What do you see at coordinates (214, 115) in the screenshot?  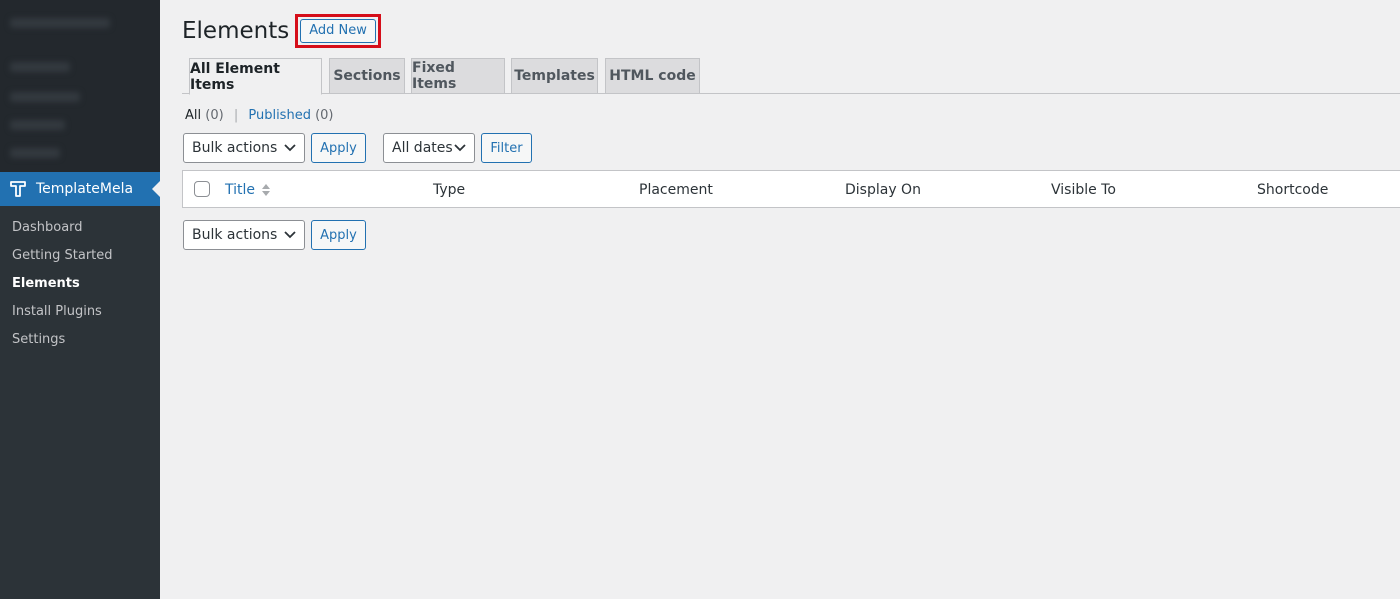 I see `view-all-count: (0)` at bounding box center [214, 115].